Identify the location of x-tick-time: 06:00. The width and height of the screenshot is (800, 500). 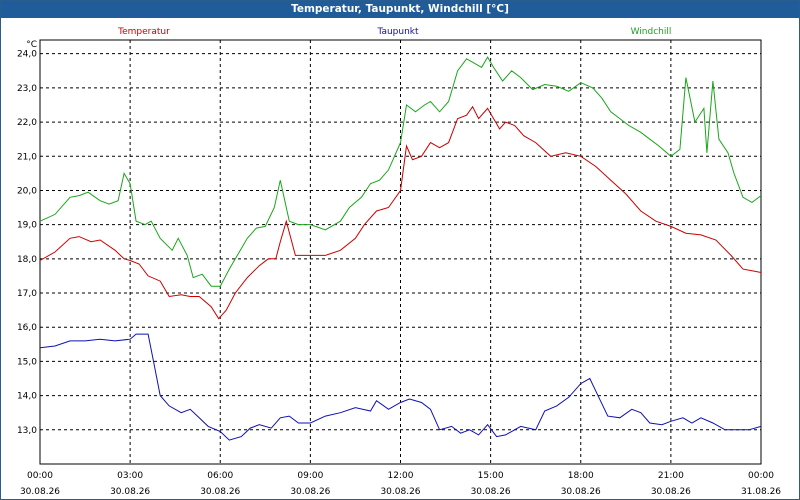
(220, 476).